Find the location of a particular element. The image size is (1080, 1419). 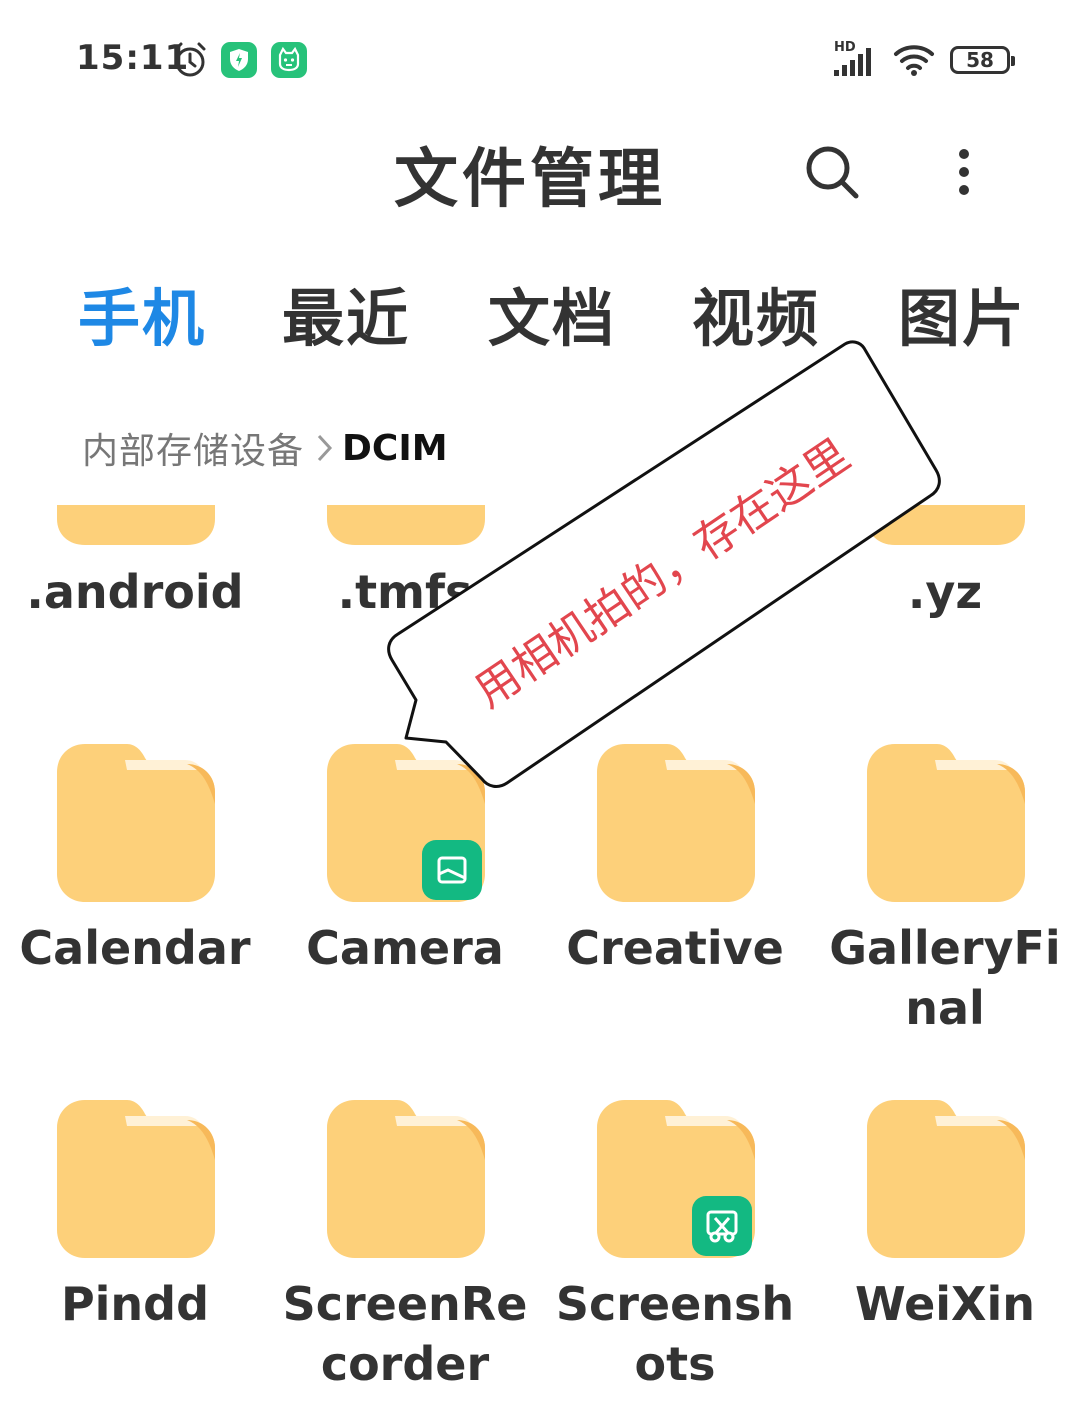

tab-phone: 手机 is located at coordinates (142, 308).